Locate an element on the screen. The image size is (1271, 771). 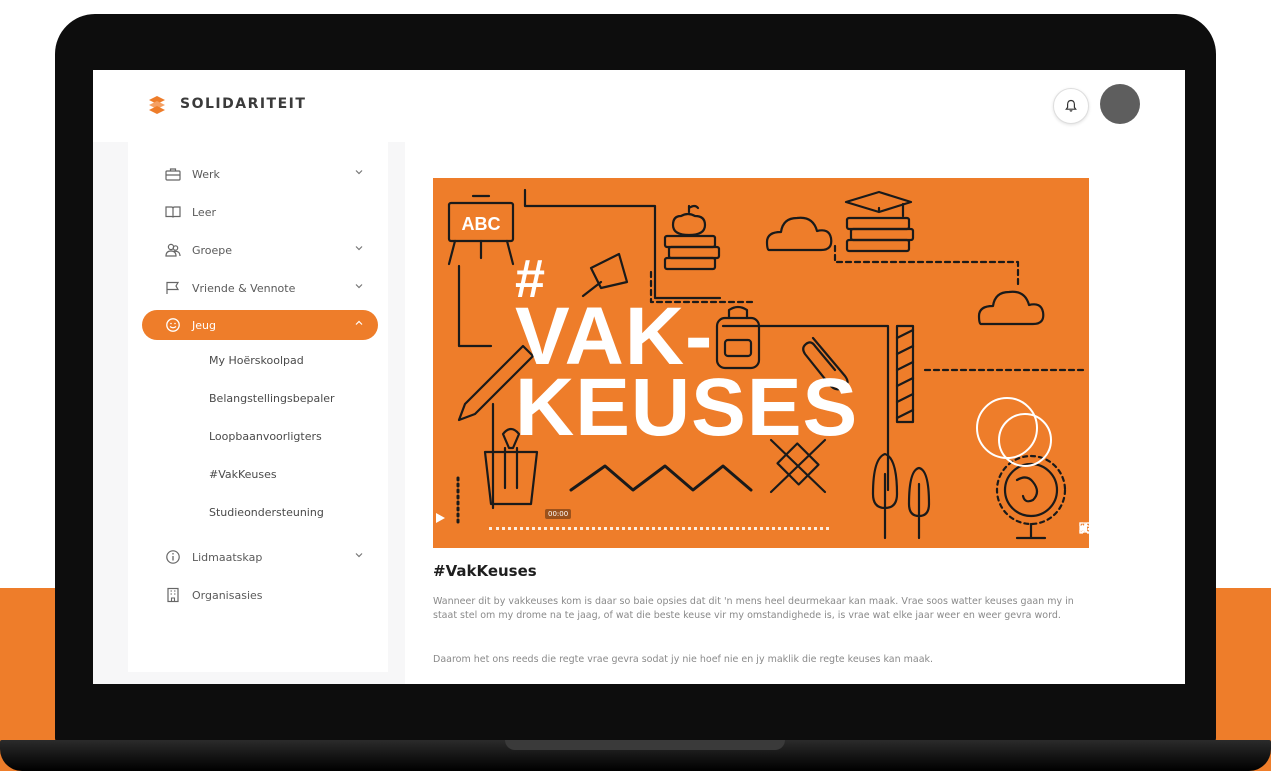
laptop-base is located at coordinates (635, 755).